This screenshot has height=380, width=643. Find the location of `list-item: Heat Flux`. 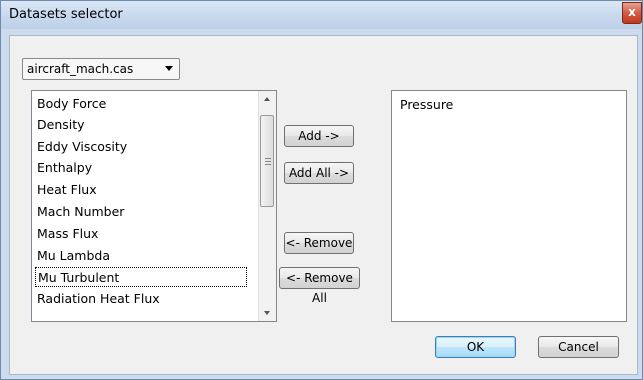

list-item: Heat Flux is located at coordinates (67, 190).